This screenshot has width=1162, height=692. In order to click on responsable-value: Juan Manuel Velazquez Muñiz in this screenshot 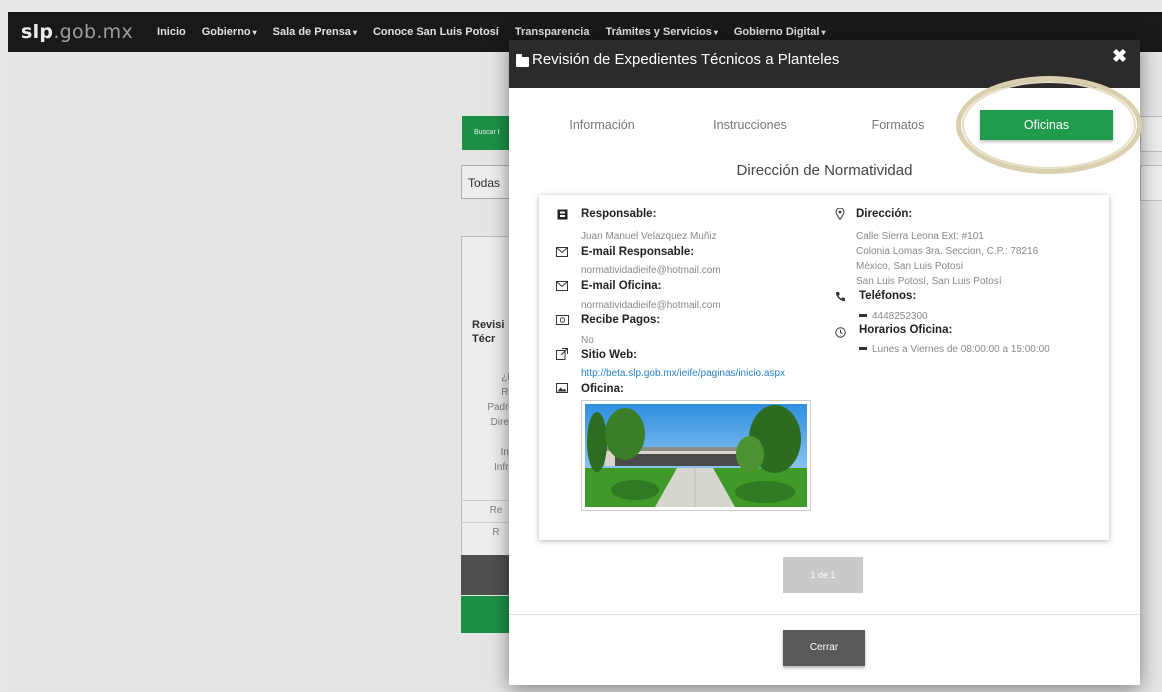, I will do `click(649, 236)`.